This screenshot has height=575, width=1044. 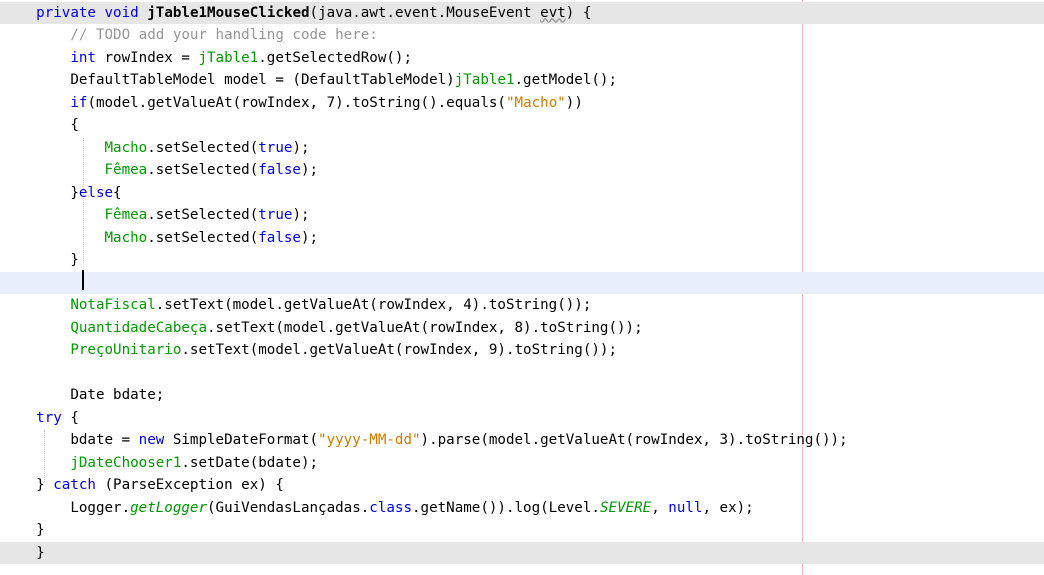 I want to click on code-token: "Macho", so click(x=535, y=102).